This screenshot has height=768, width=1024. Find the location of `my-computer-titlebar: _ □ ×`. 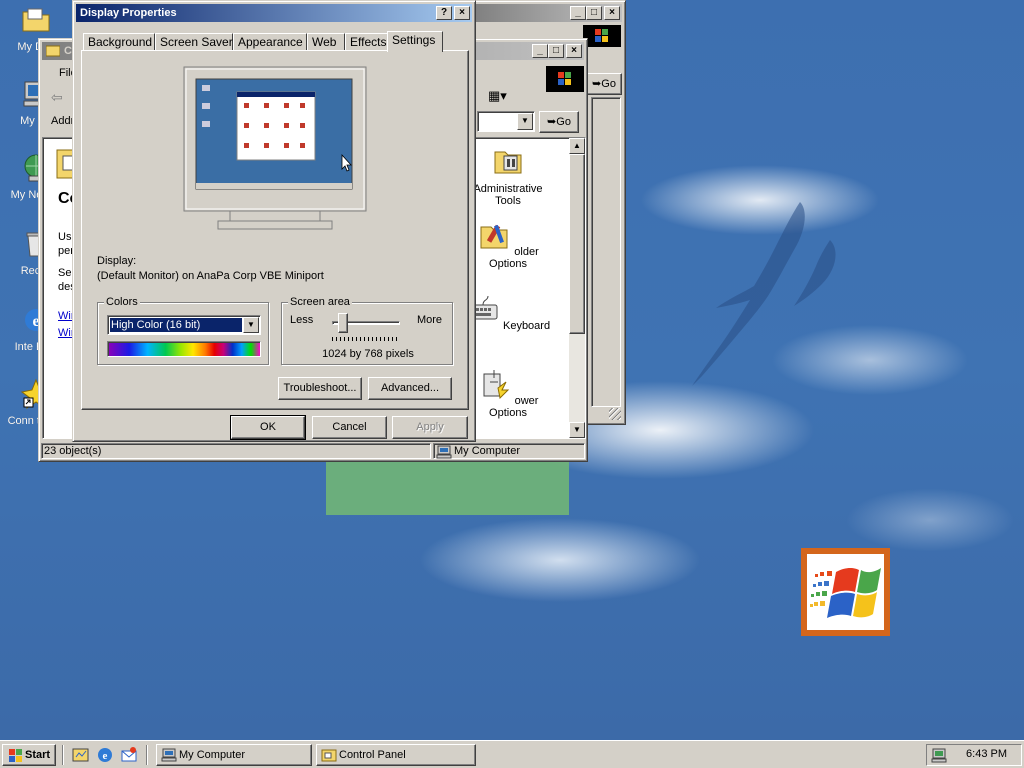

my-computer-titlebar: _ □ × is located at coordinates (548, 13).